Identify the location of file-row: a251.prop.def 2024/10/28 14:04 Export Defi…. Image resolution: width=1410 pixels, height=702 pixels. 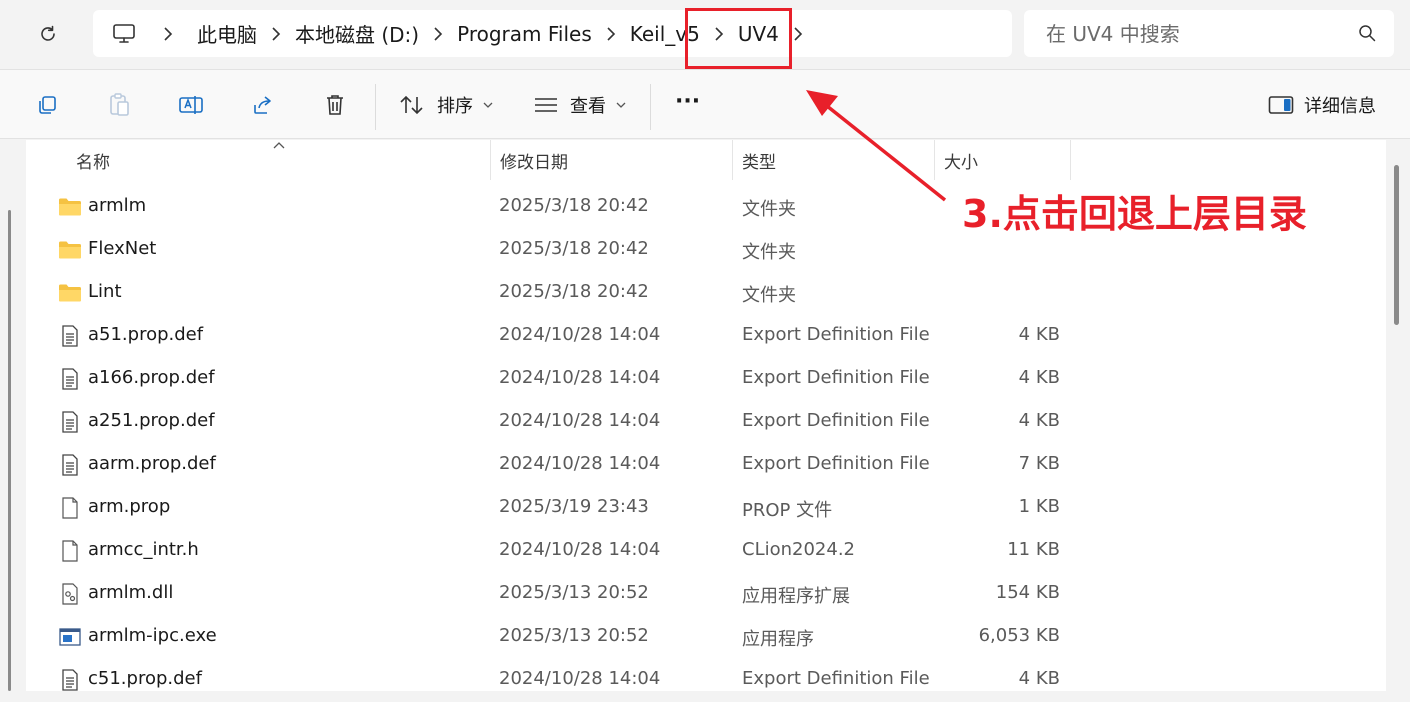
(706, 422).